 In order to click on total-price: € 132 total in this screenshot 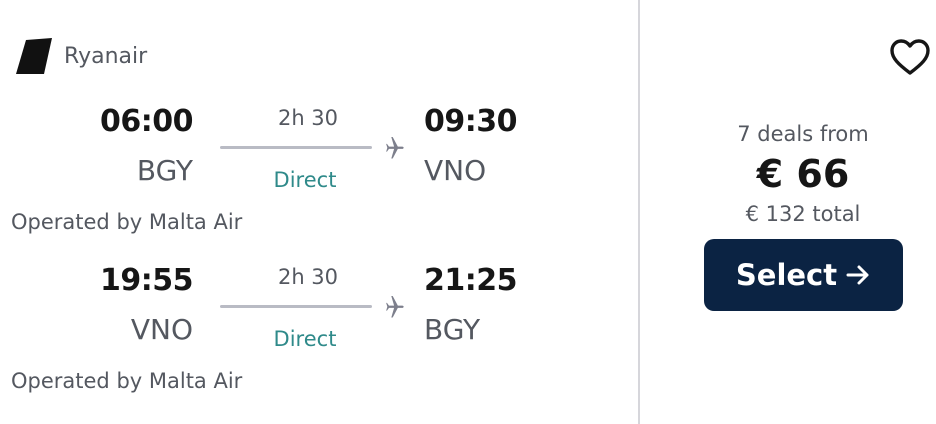, I will do `click(803, 214)`.